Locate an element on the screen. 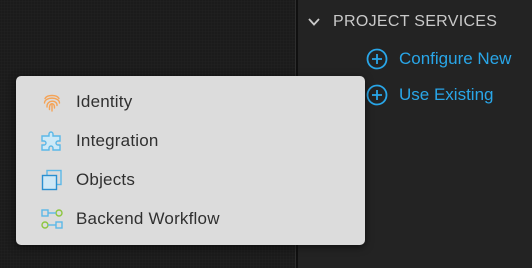 The image size is (532, 268). puzzle-icon is located at coordinates (51, 141).